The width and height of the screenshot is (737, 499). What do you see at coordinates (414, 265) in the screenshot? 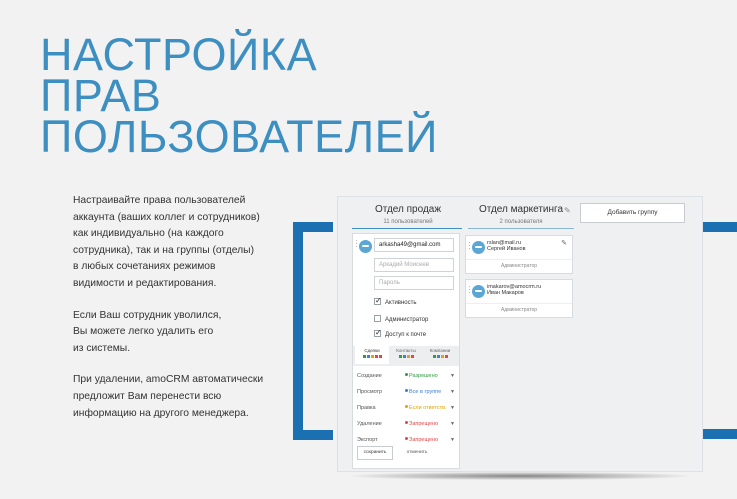
I see `name-field: Аркадий Моисеев` at bounding box center [414, 265].